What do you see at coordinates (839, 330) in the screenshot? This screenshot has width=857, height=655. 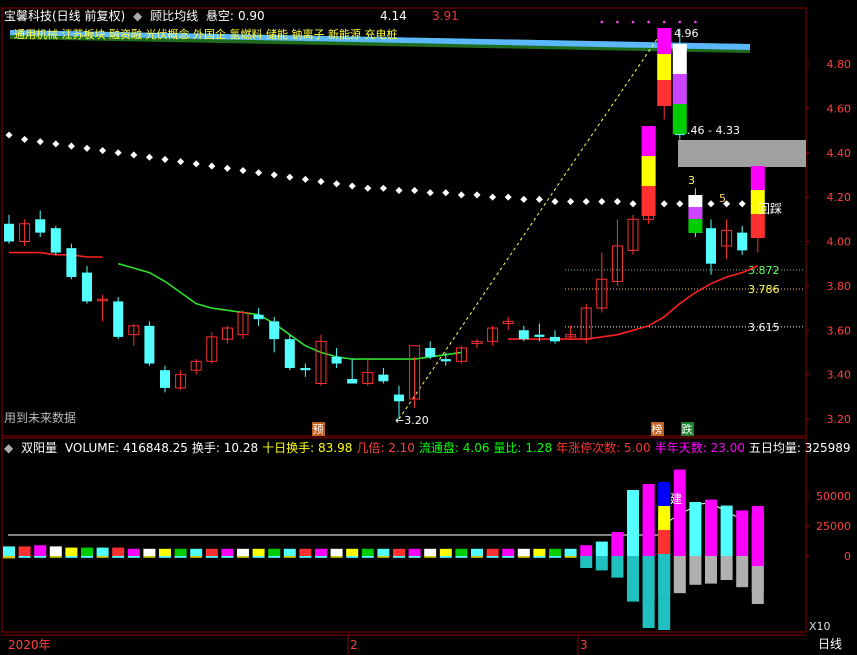 I see `price-tick-label: 3.60` at bounding box center [839, 330].